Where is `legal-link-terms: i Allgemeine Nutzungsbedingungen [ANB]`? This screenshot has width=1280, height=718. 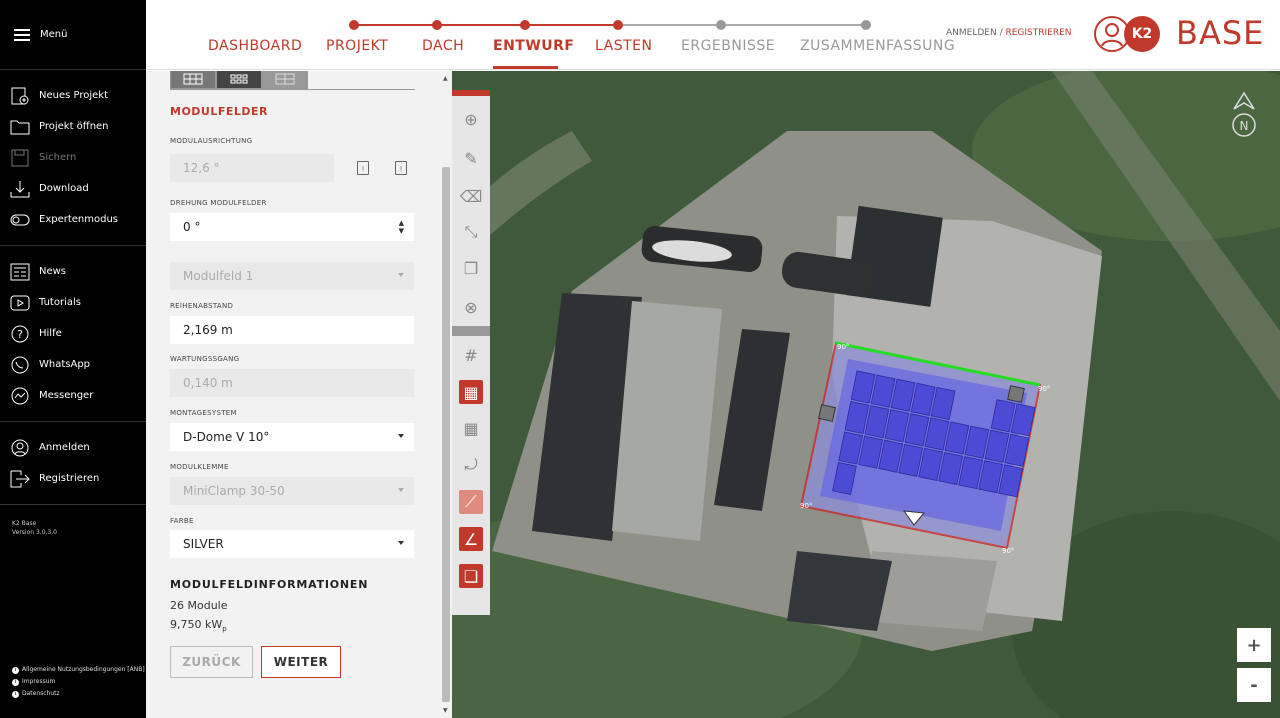
legal-link-terms: i Allgemeine Nutzungsbedingungen [ANB] is located at coordinates (78, 670).